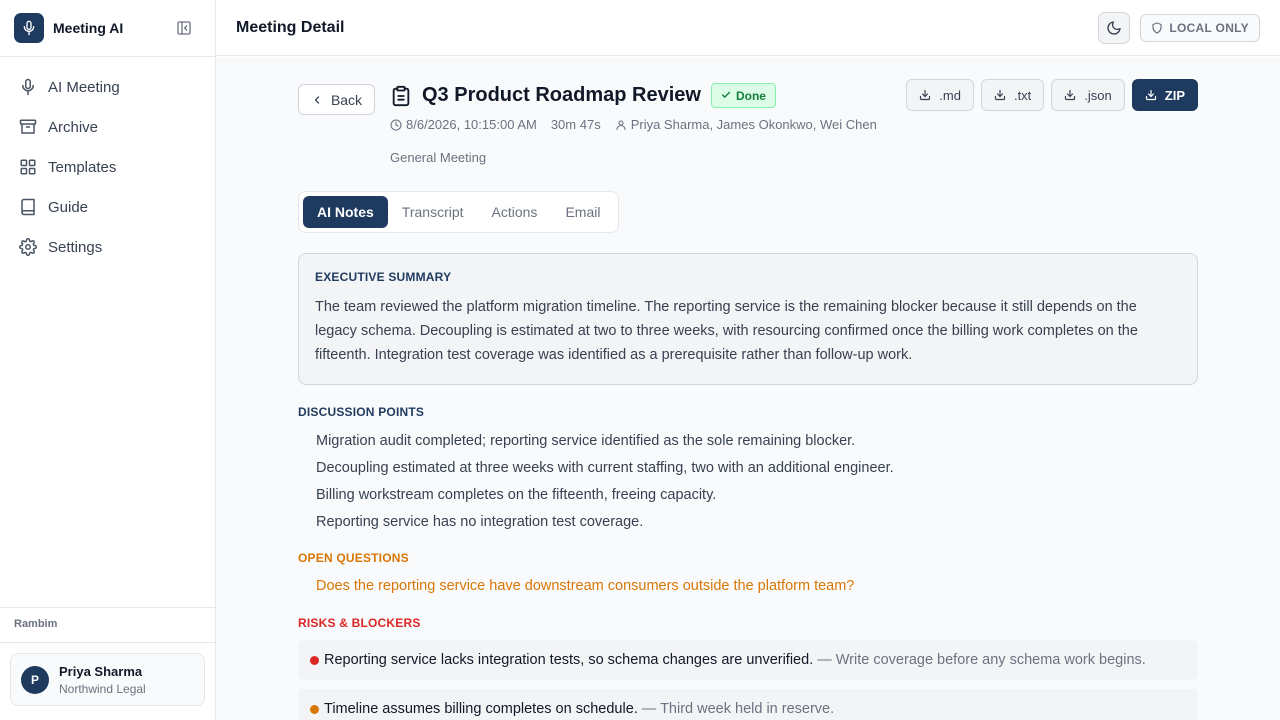  I want to click on chevron-left-icon, so click(317, 99).